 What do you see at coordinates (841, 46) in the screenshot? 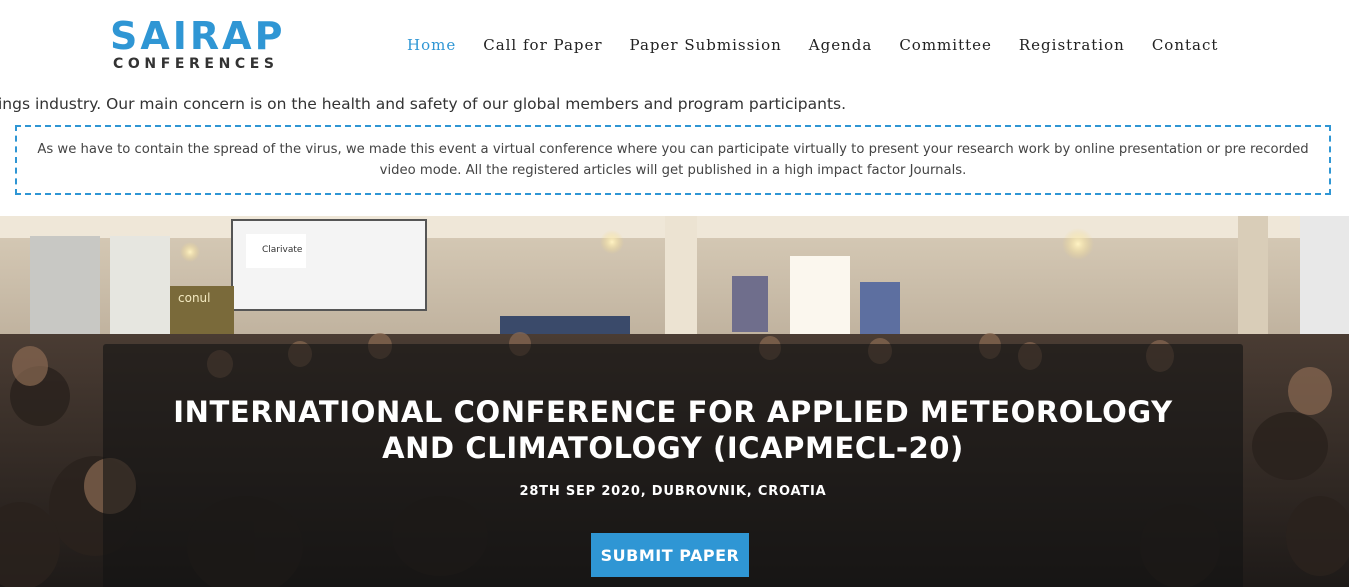
I see `nav-agenda: Agenda` at bounding box center [841, 46].